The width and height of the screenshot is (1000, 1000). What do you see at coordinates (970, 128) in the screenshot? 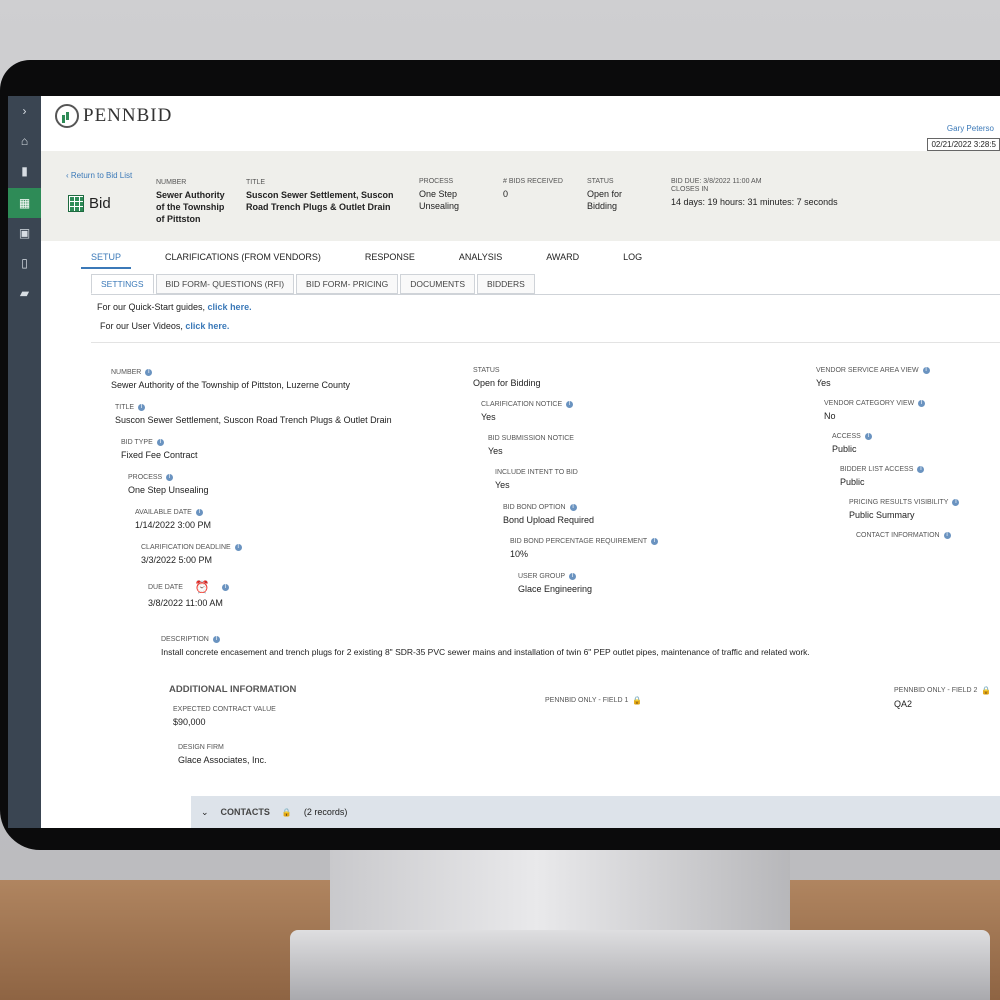
I see `user-name-link: Gary Peterso` at bounding box center [970, 128].